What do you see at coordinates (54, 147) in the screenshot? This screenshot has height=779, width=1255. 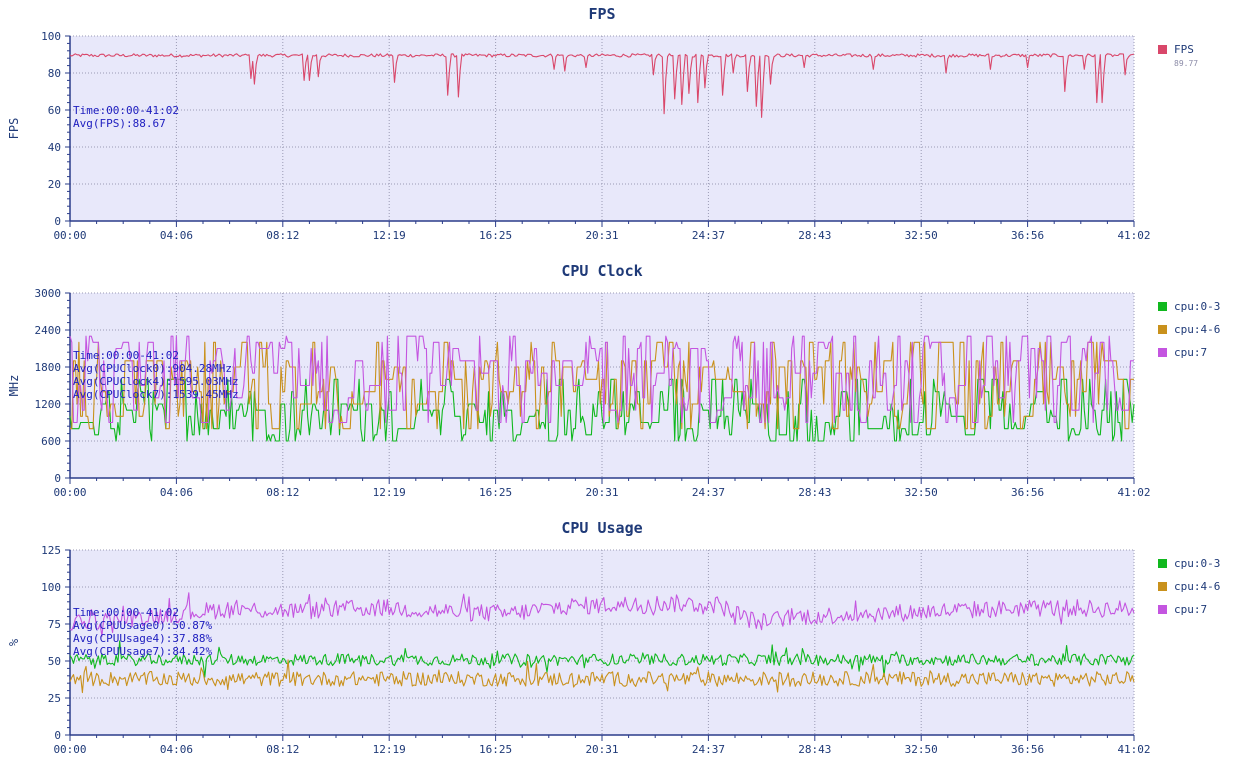 I see `y-tick-label: 40` at bounding box center [54, 147].